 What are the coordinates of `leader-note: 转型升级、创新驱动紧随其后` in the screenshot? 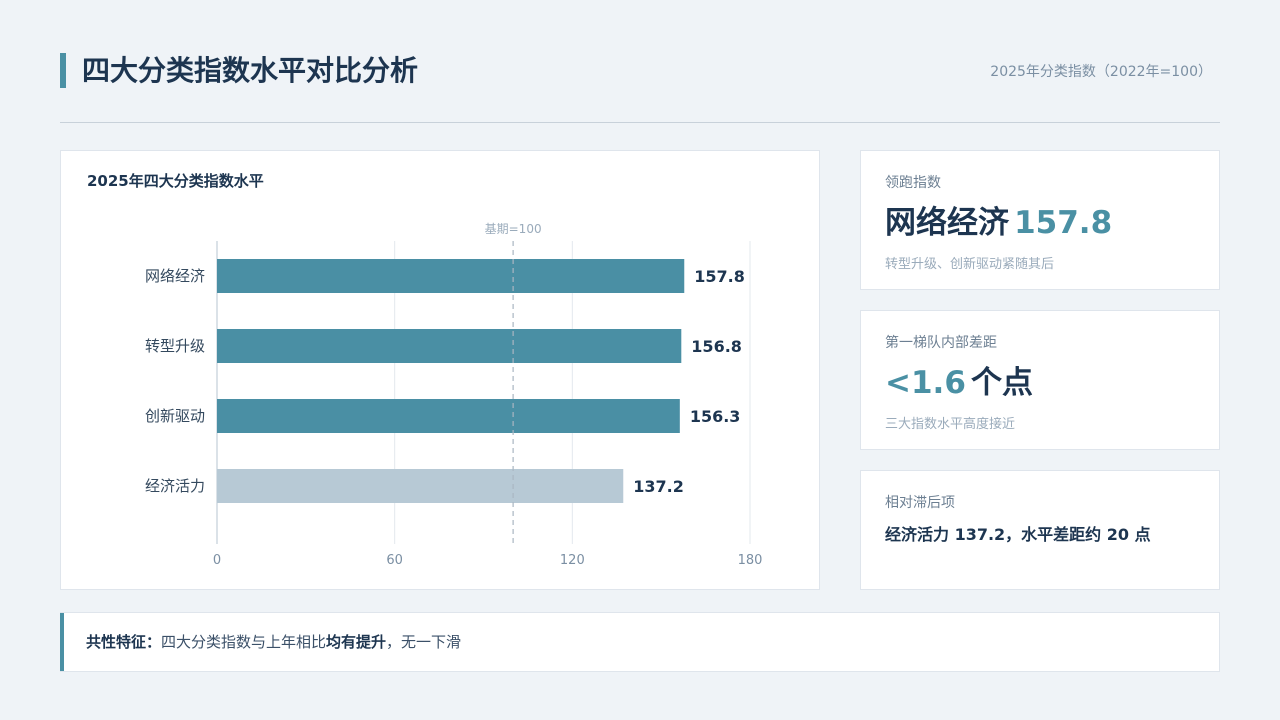 It's located at (970, 264).